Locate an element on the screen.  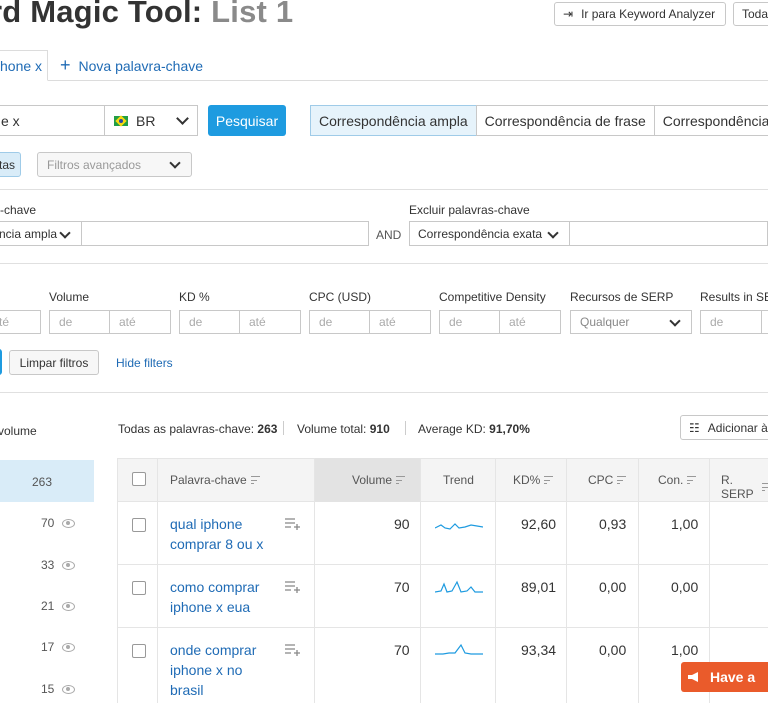
col-serp-results: R. SERP is located at coordinates (744, 487).